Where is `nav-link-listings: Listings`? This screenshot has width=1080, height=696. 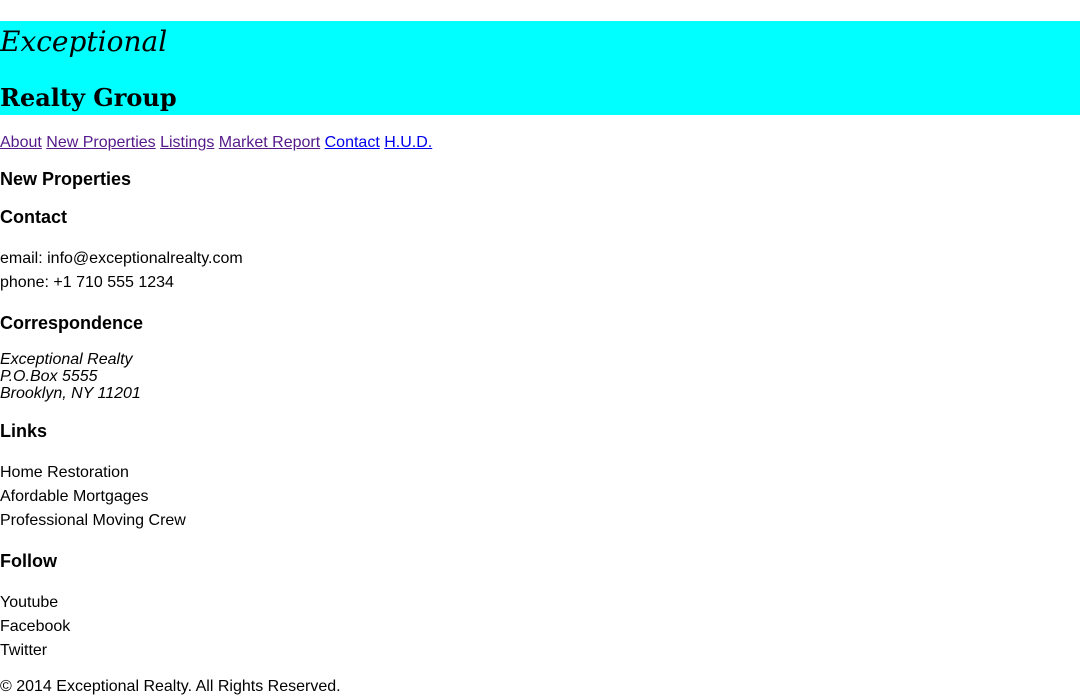
nav-link-listings: Listings is located at coordinates (187, 142).